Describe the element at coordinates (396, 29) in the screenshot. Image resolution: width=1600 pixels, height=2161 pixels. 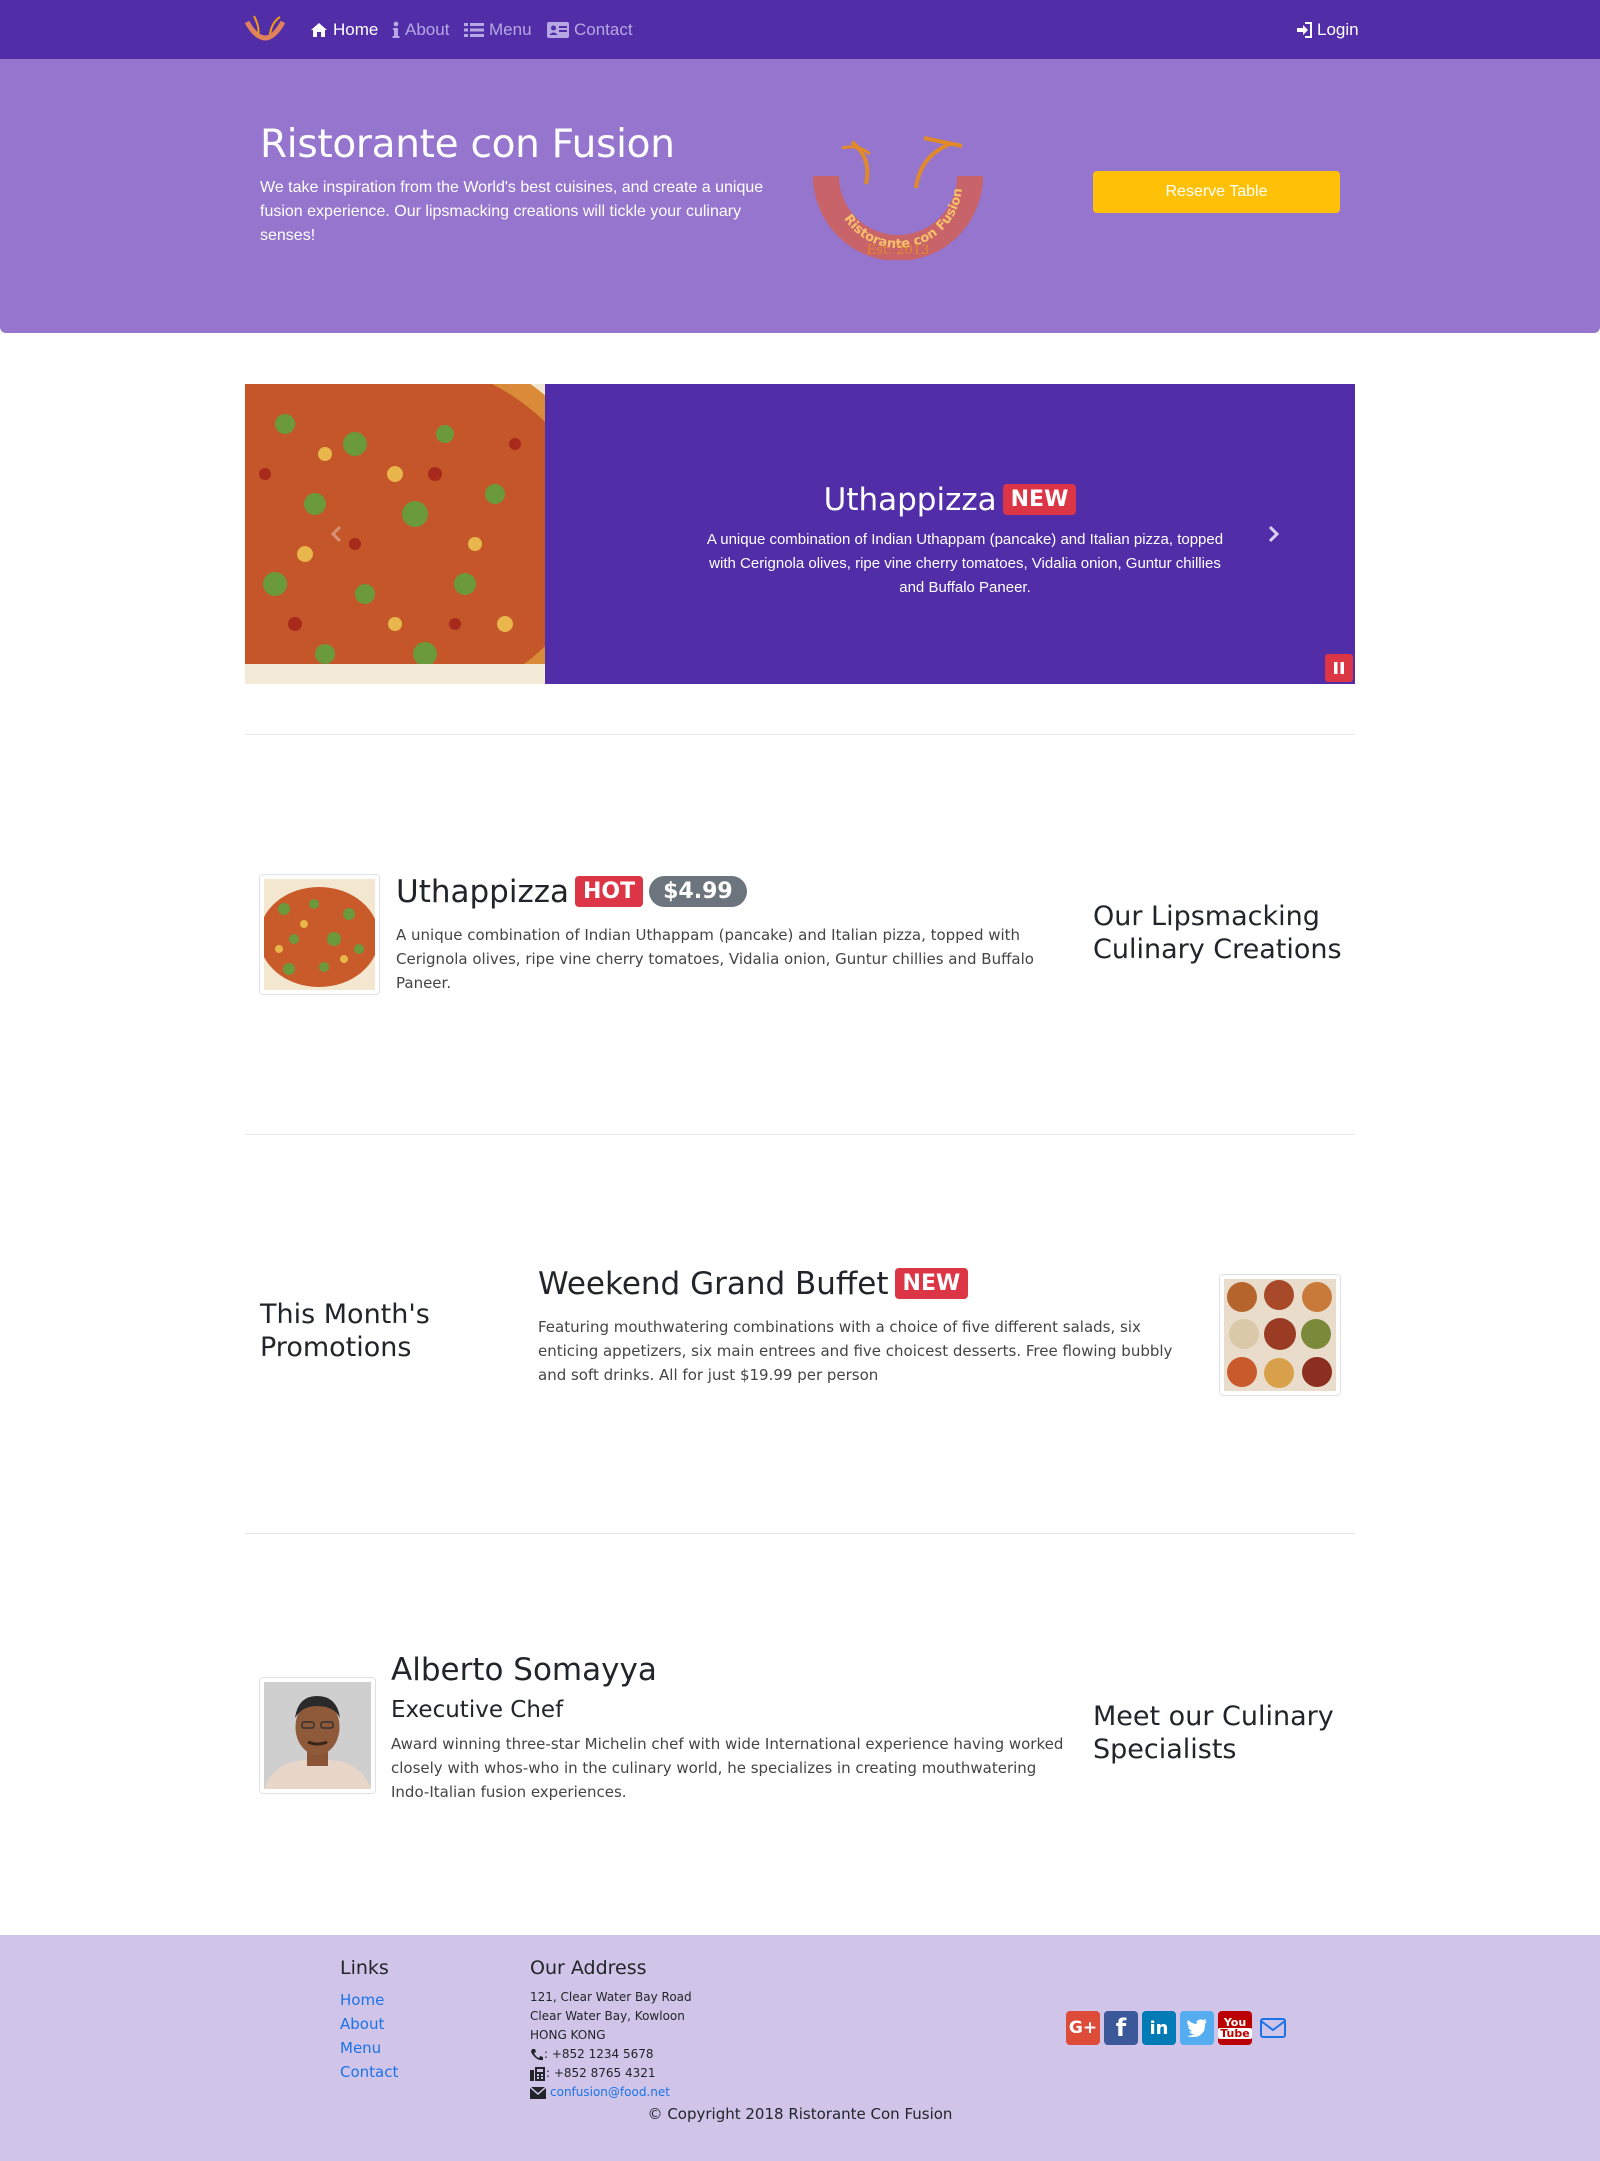
I see `info-icon` at that location.